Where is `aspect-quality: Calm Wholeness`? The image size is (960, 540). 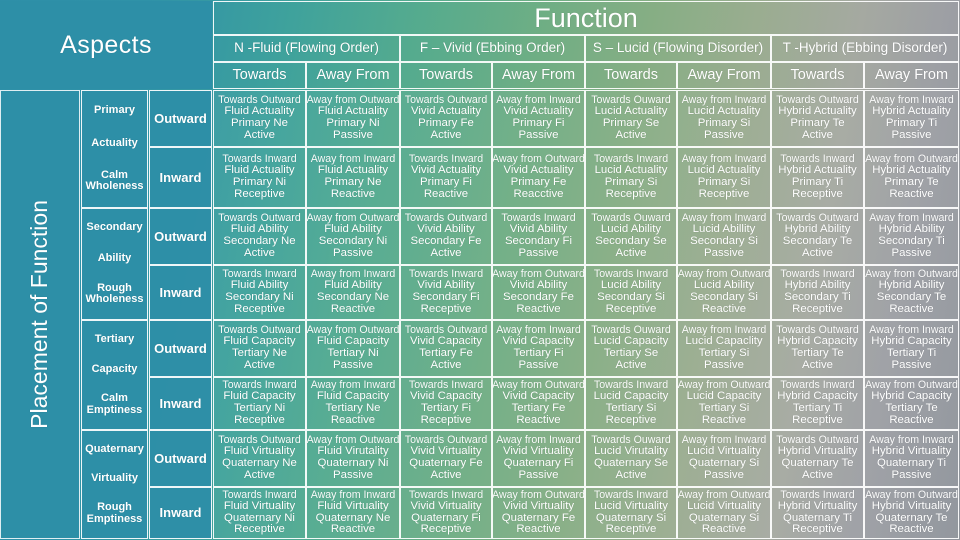 aspect-quality: Calm Wholeness is located at coordinates (114, 181).